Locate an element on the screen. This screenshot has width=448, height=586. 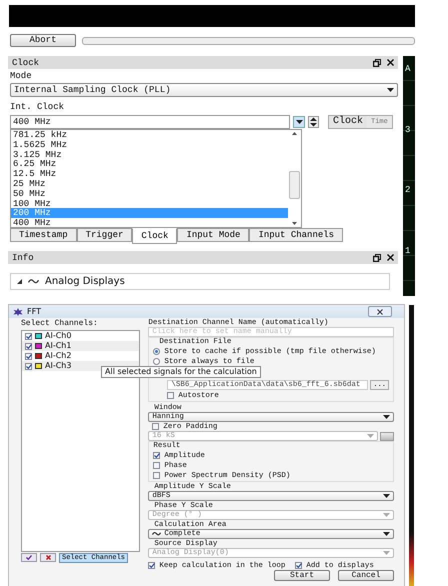
dropdown-option: 12.5 MHz is located at coordinates (149, 174).